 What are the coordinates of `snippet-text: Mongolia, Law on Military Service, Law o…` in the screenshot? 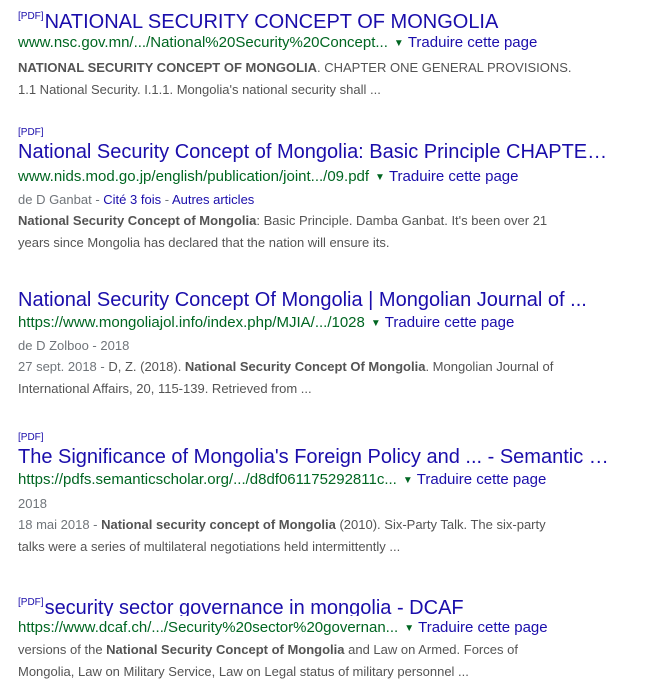 It's located at (243, 671).